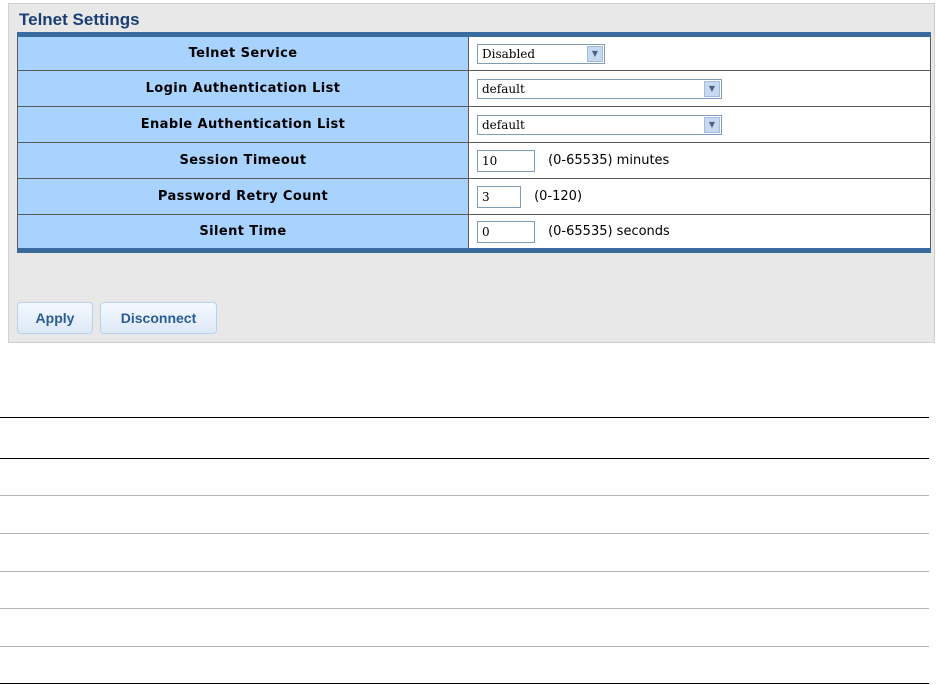 The width and height of the screenshot is (937, 685). Describe the element at coordinates (503, 88) in the screenshot. I see `login-auth-list-select-value: default` at that location.